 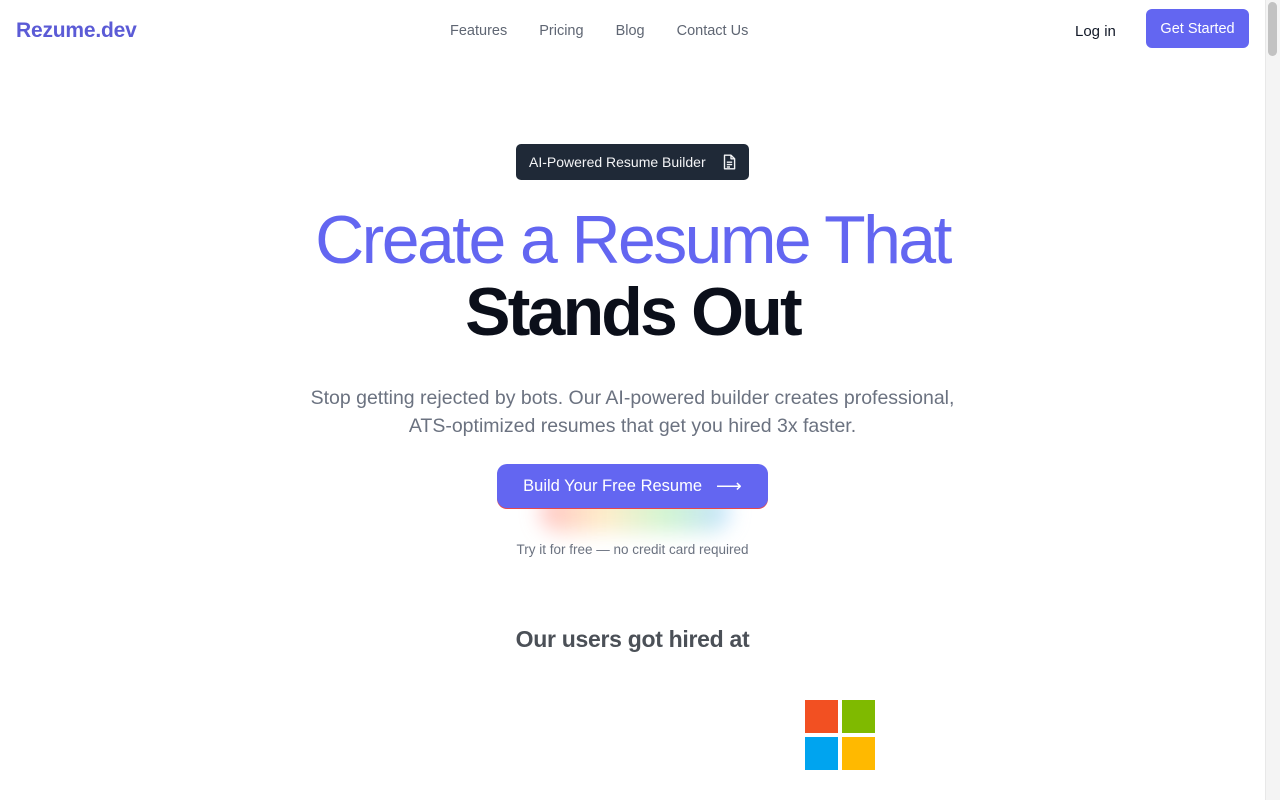 I want to click on microsoft-logo-green-square, so click(x=858, y=716).